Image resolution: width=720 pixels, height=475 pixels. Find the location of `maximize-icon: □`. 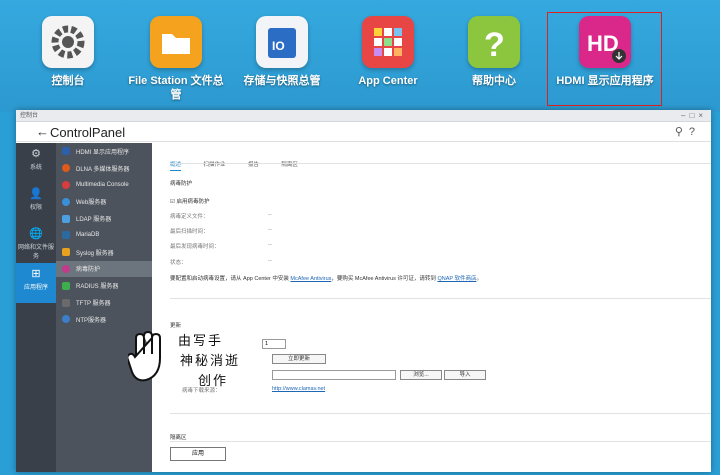

maximize-icon: □ is located at coordinates (693, 115).